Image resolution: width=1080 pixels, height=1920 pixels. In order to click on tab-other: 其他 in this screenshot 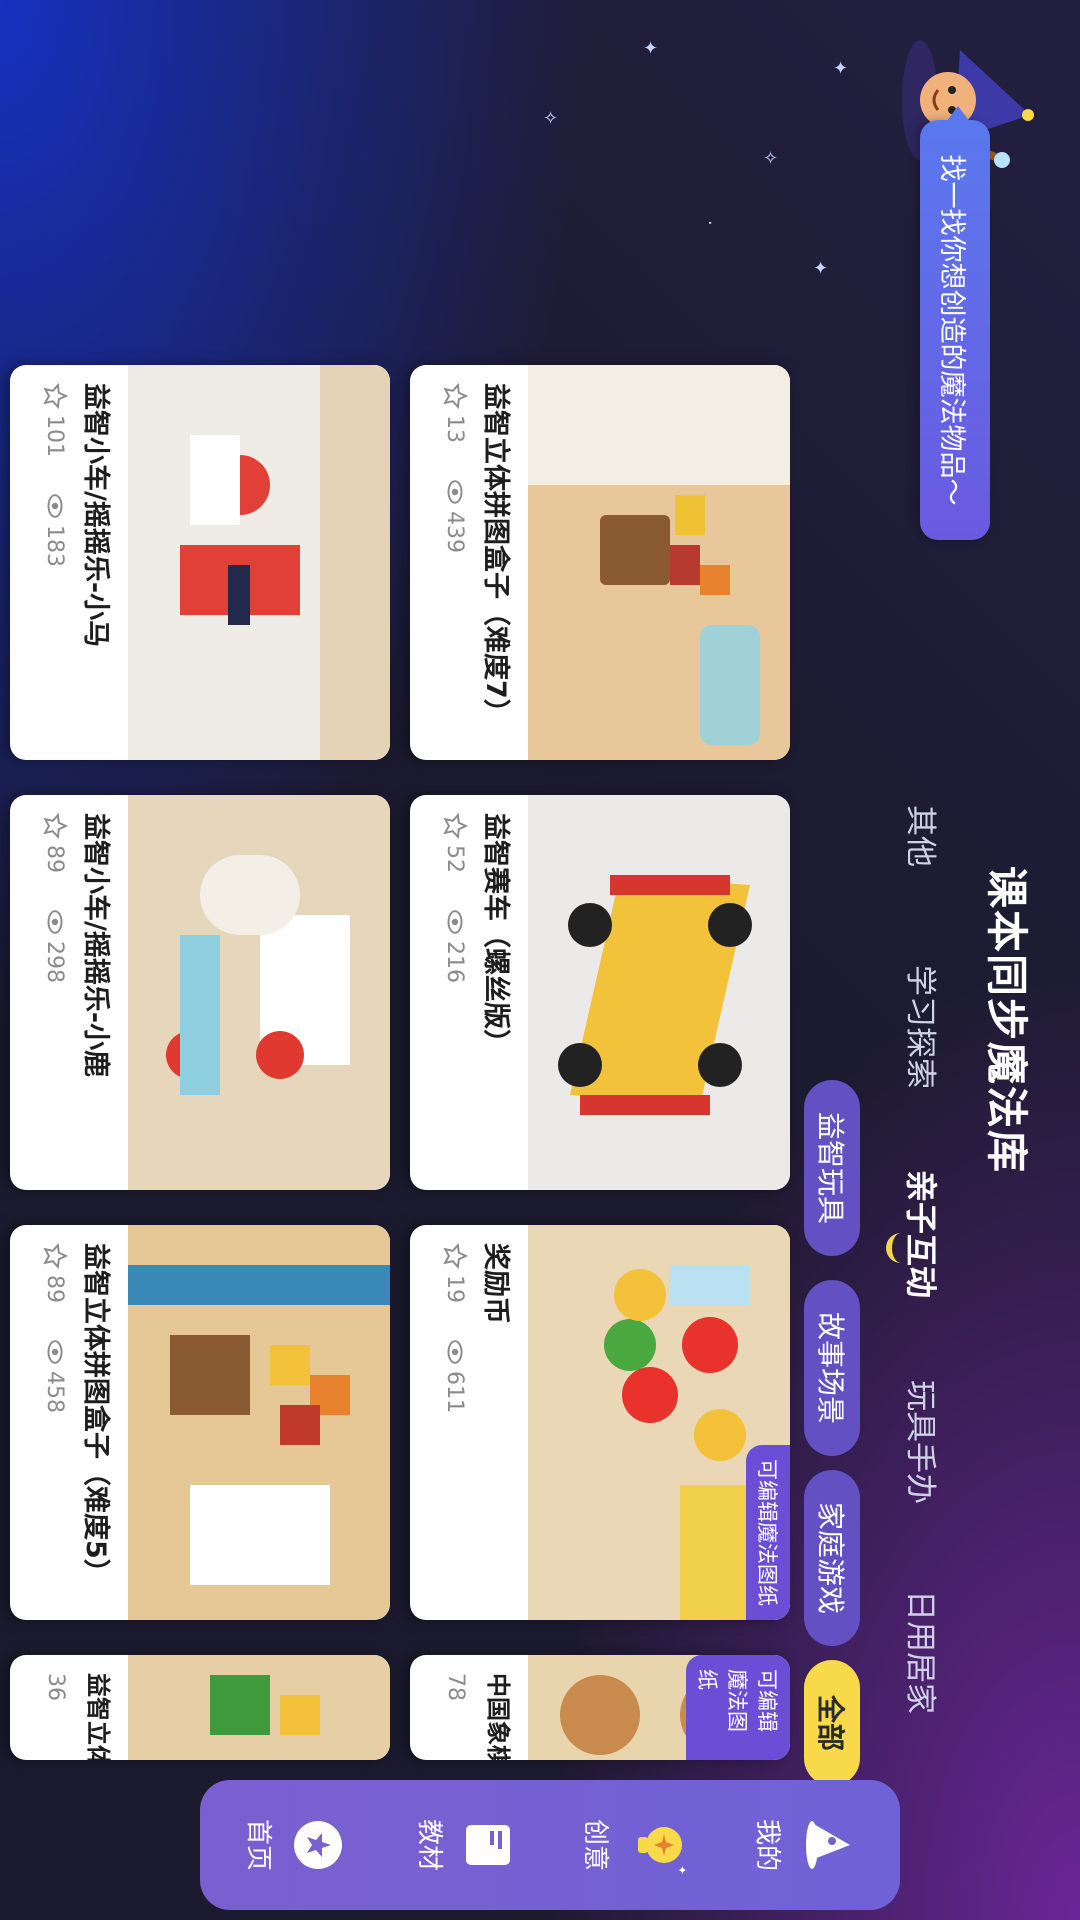, I will do `click(923, 836)`.